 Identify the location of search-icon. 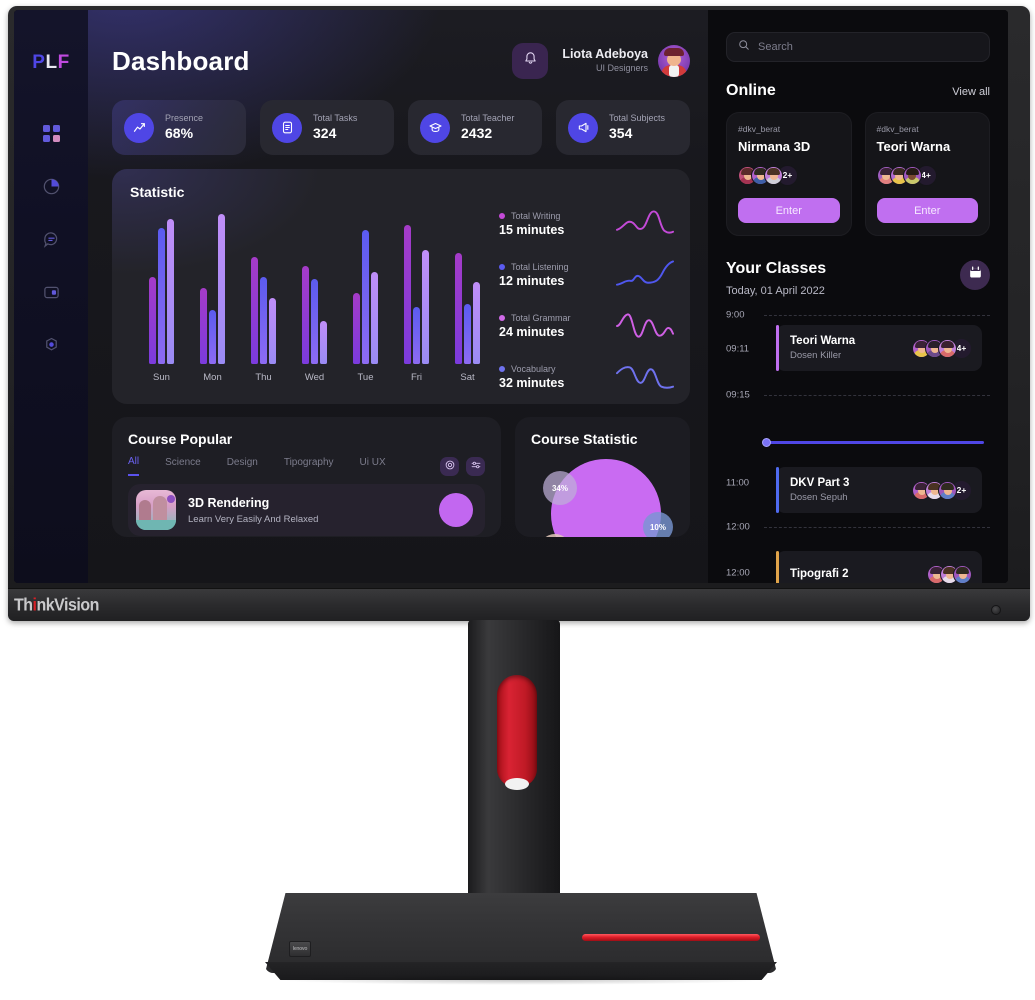
(744, 47).